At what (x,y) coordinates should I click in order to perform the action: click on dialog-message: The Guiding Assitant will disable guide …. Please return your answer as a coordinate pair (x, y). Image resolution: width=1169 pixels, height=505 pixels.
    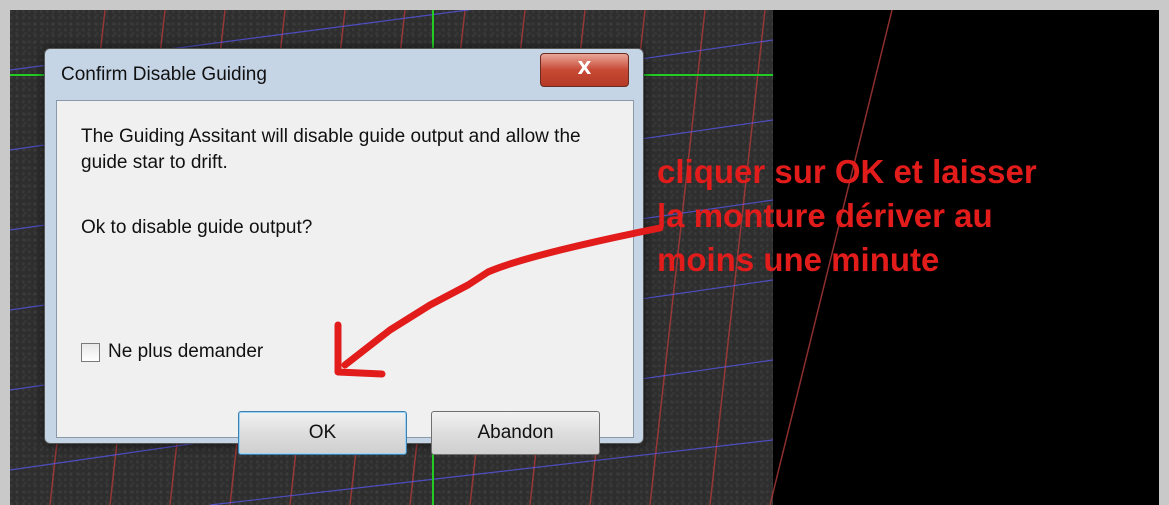
    Looking at the image, I should click on (331, 149).